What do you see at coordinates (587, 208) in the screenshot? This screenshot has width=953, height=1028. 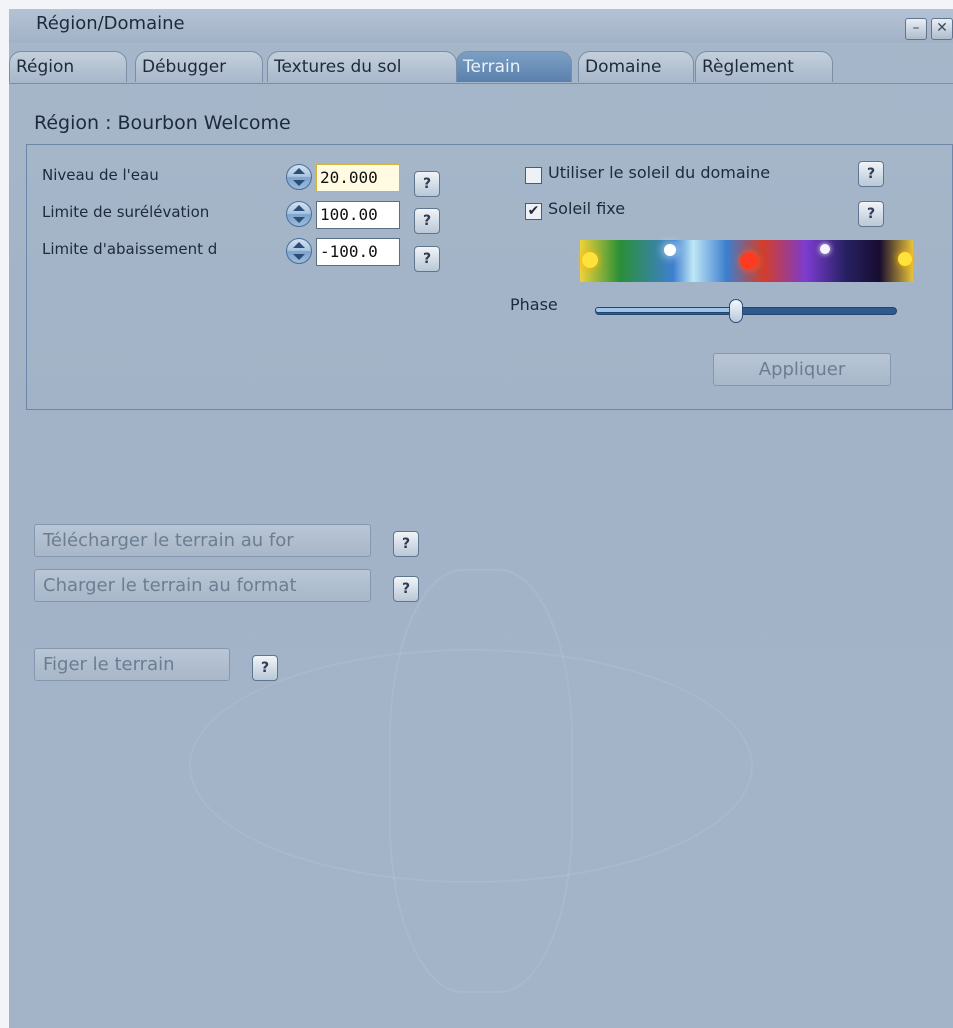 I see `fixed-sun-label: Soleil fixe` at bounding box center [587, 208].